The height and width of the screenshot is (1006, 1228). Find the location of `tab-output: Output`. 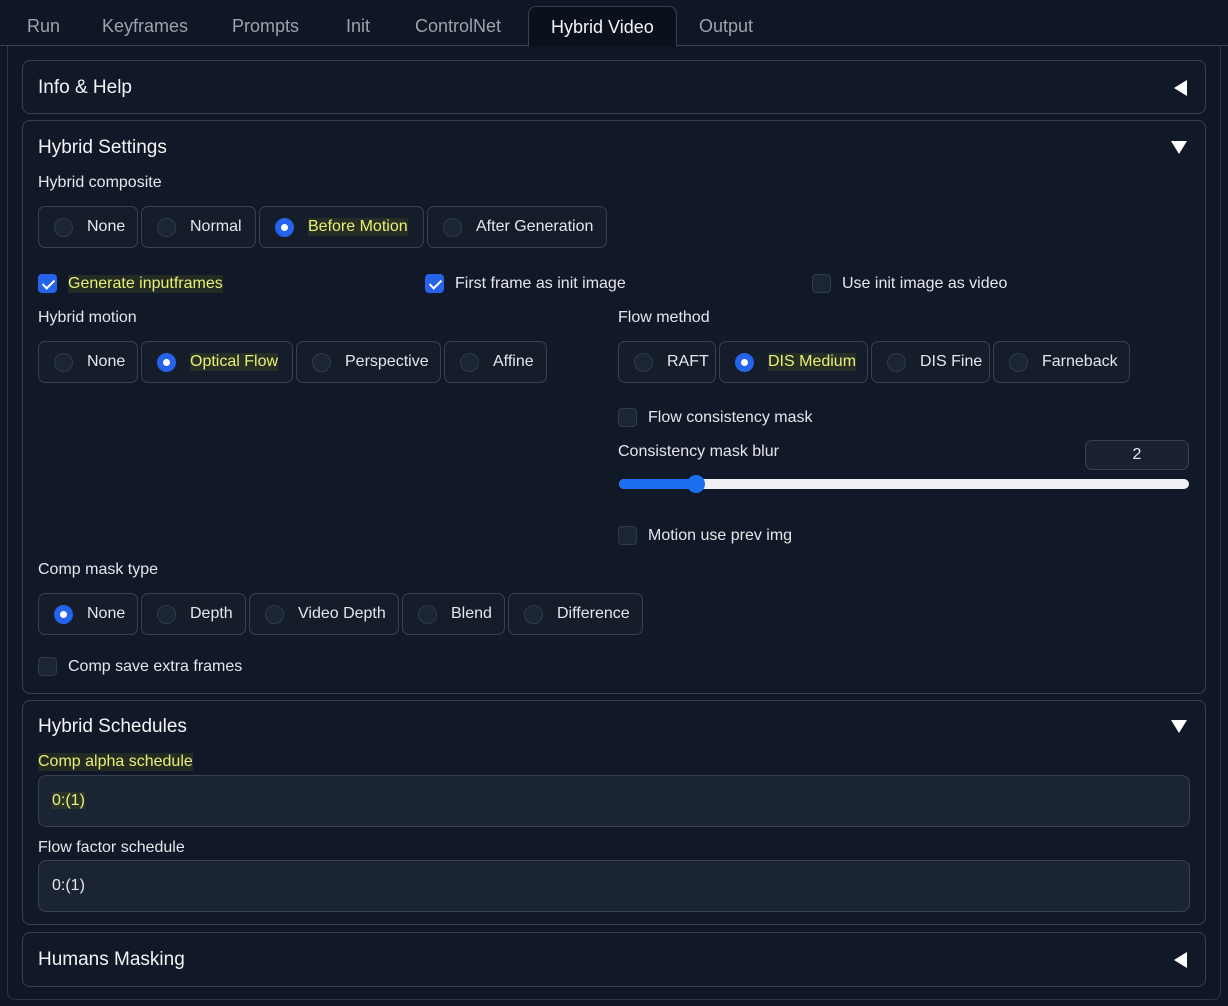

tab-output: Output is located at coordinates (726, 26).